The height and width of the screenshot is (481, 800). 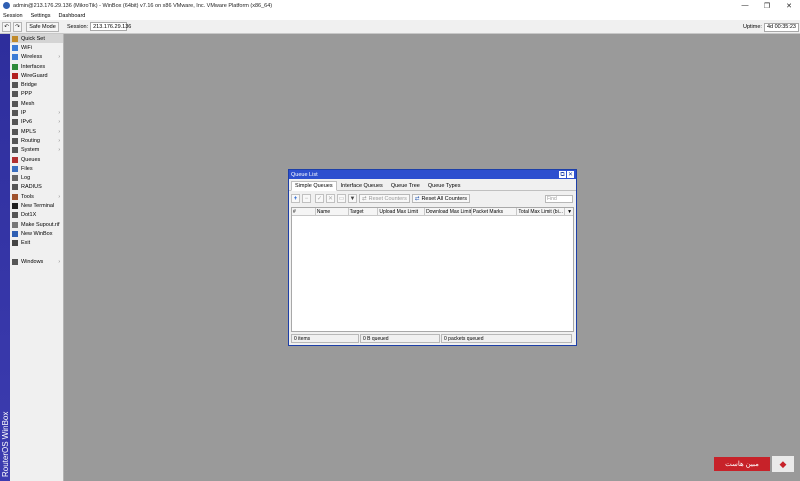 I want to click on close-button: ✕, so click(x=789, y=5).